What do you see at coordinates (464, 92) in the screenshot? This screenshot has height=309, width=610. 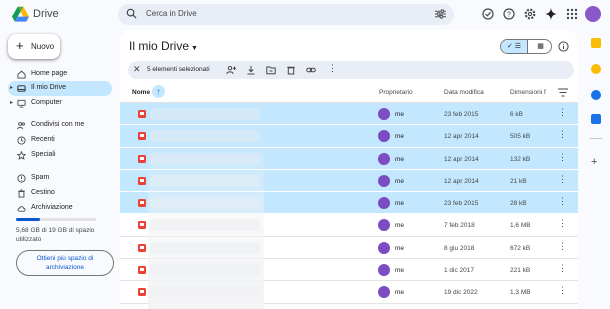 I see `column-modified: Data modifica` at bounding box center [464, 92].